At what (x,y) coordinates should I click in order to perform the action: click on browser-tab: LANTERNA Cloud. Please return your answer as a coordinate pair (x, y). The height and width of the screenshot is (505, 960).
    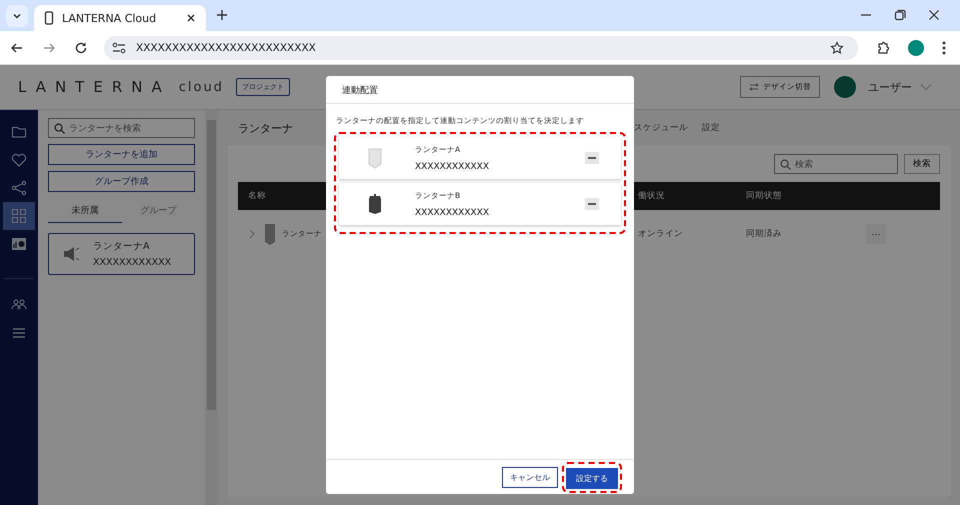
    Looking at the image, I should click on (120, 18).